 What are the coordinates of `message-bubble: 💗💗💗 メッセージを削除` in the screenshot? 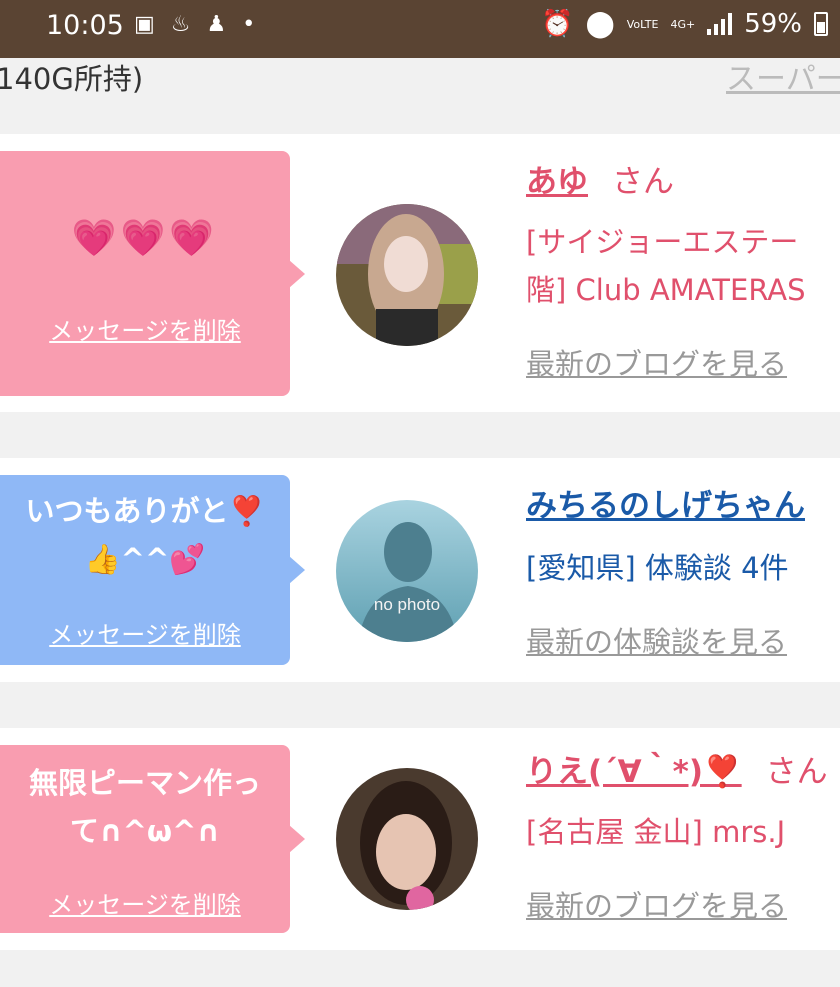 It's located at (152, 273).